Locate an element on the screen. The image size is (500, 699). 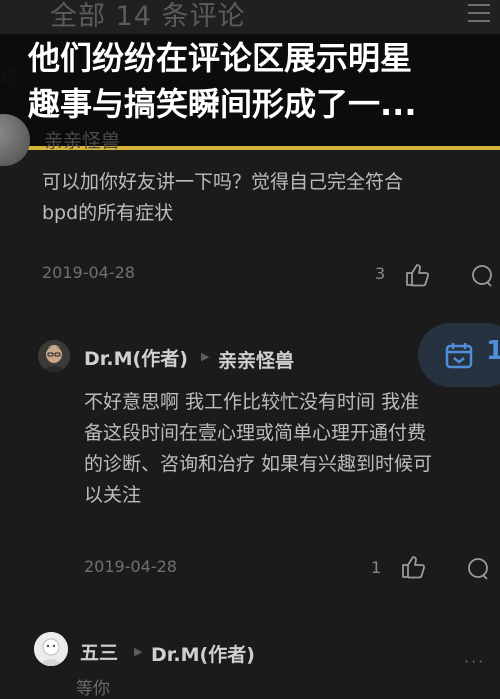
caption-line-1: 他们纷纷在评论区展示明星 is located at coordinates (220, 58).